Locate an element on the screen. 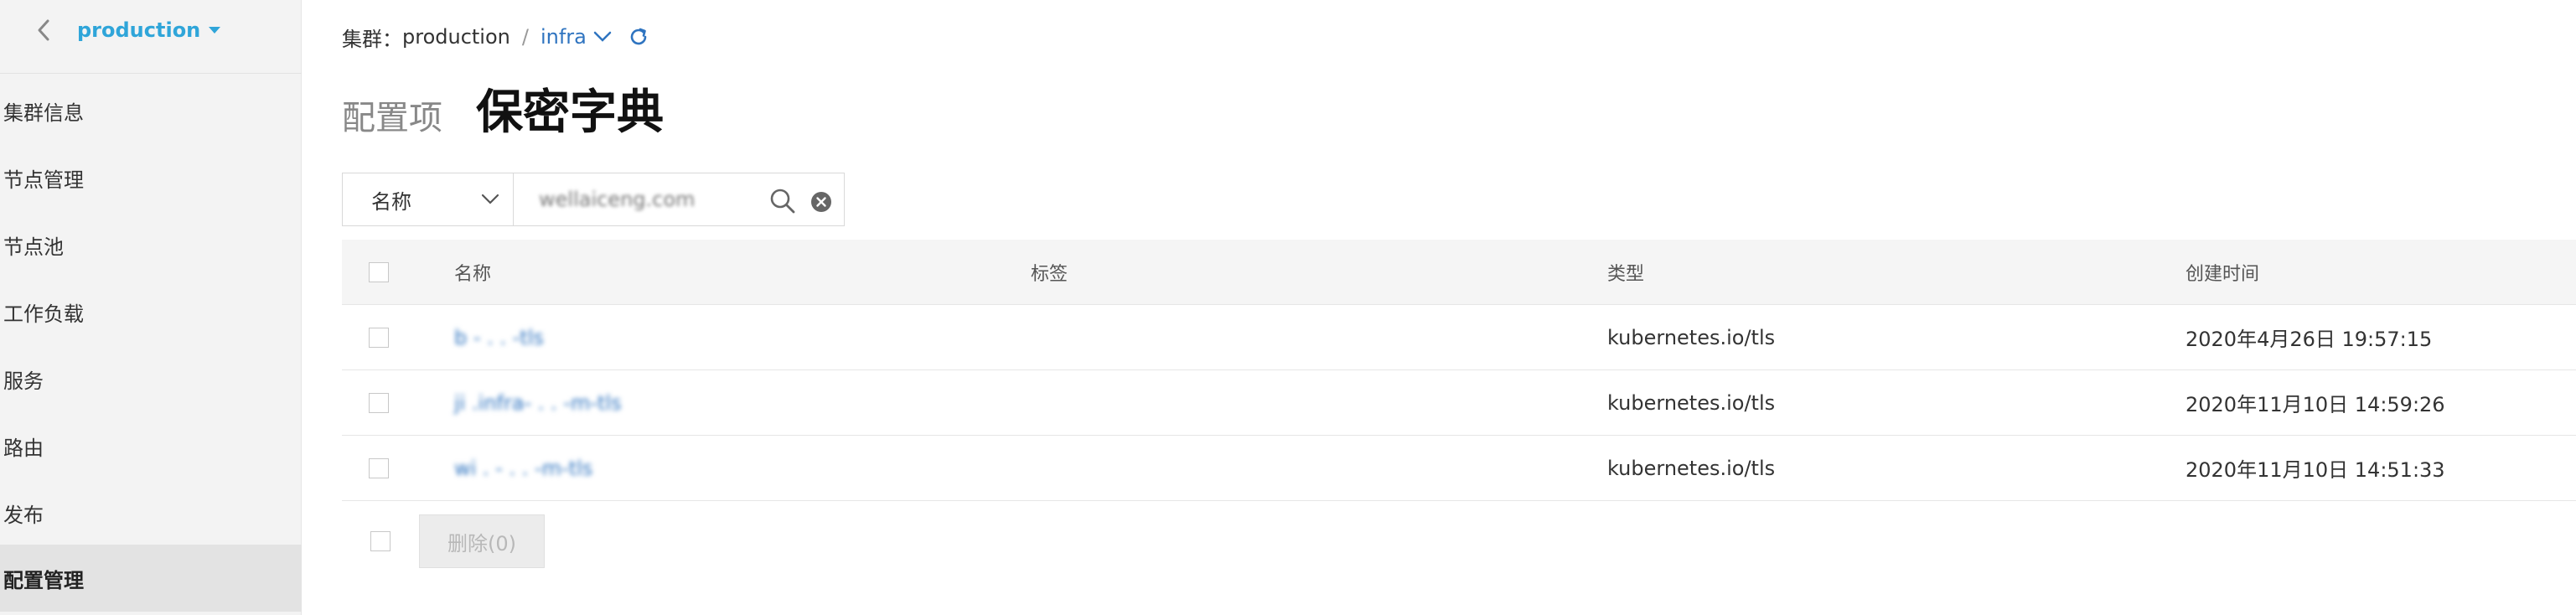  tab-configmap: 配置项 is located at coordinates (392, 116).